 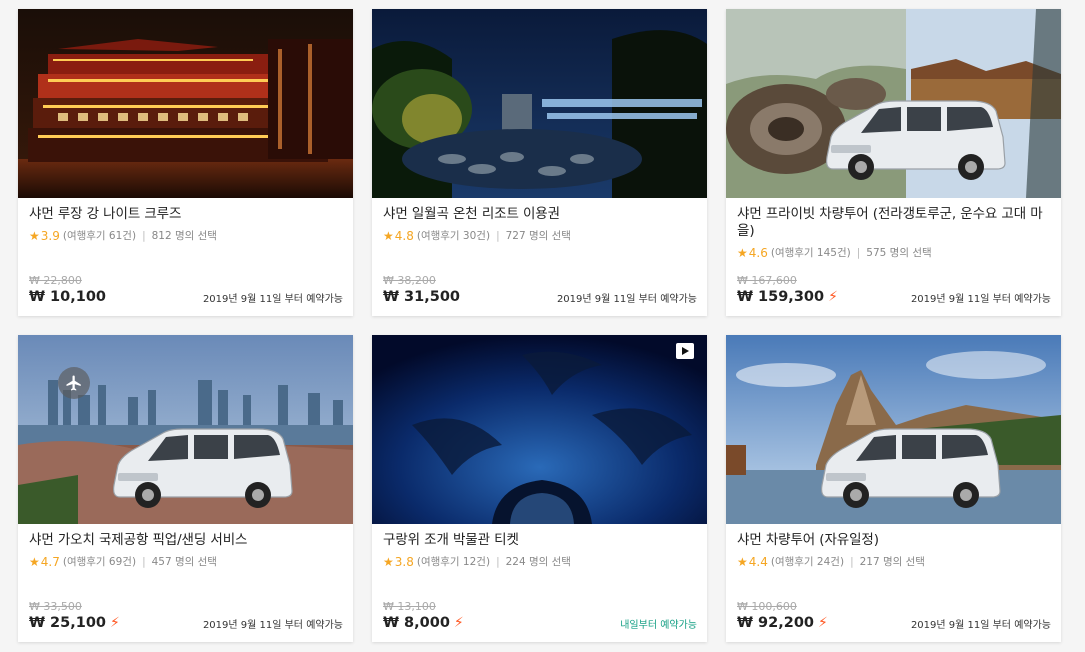 I want to click on rating-row: ★ 4.8 (여행후기 30건) | 727 명의 선택, so click(x=540, y=235).